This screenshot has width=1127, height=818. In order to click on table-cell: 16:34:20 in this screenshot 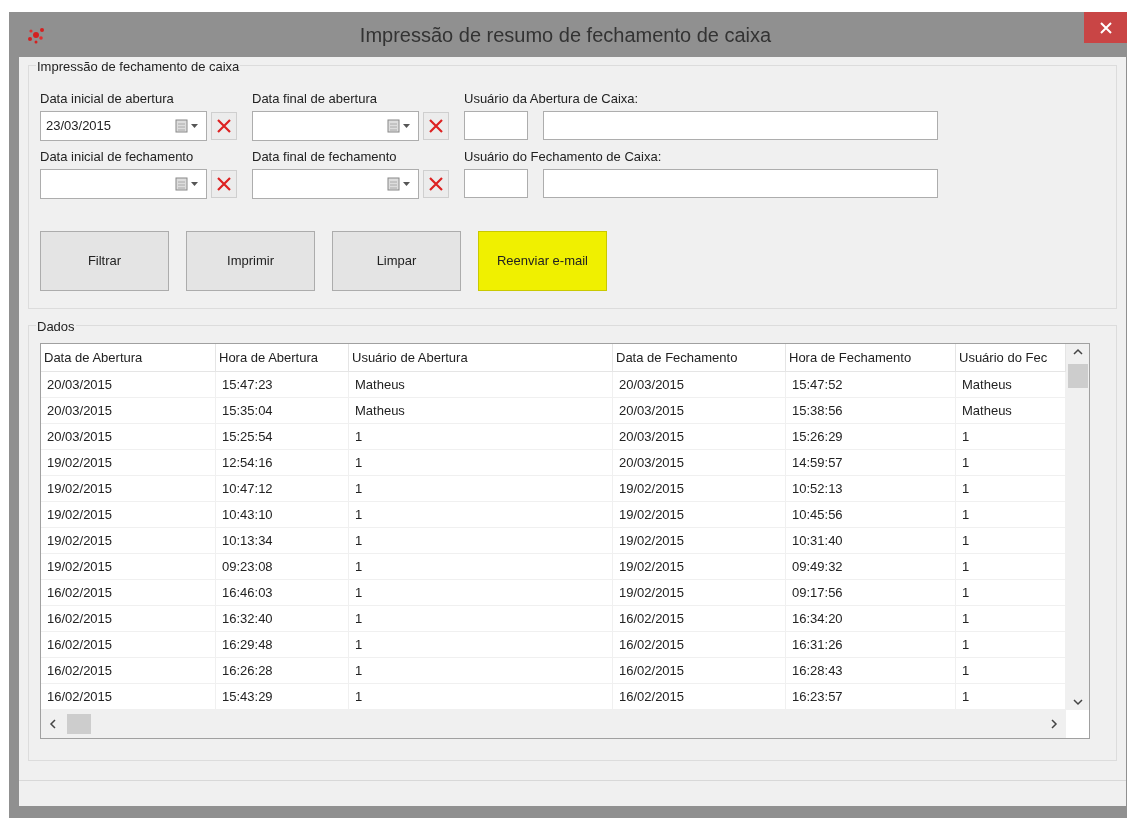, I will do `click(871, 618)`.